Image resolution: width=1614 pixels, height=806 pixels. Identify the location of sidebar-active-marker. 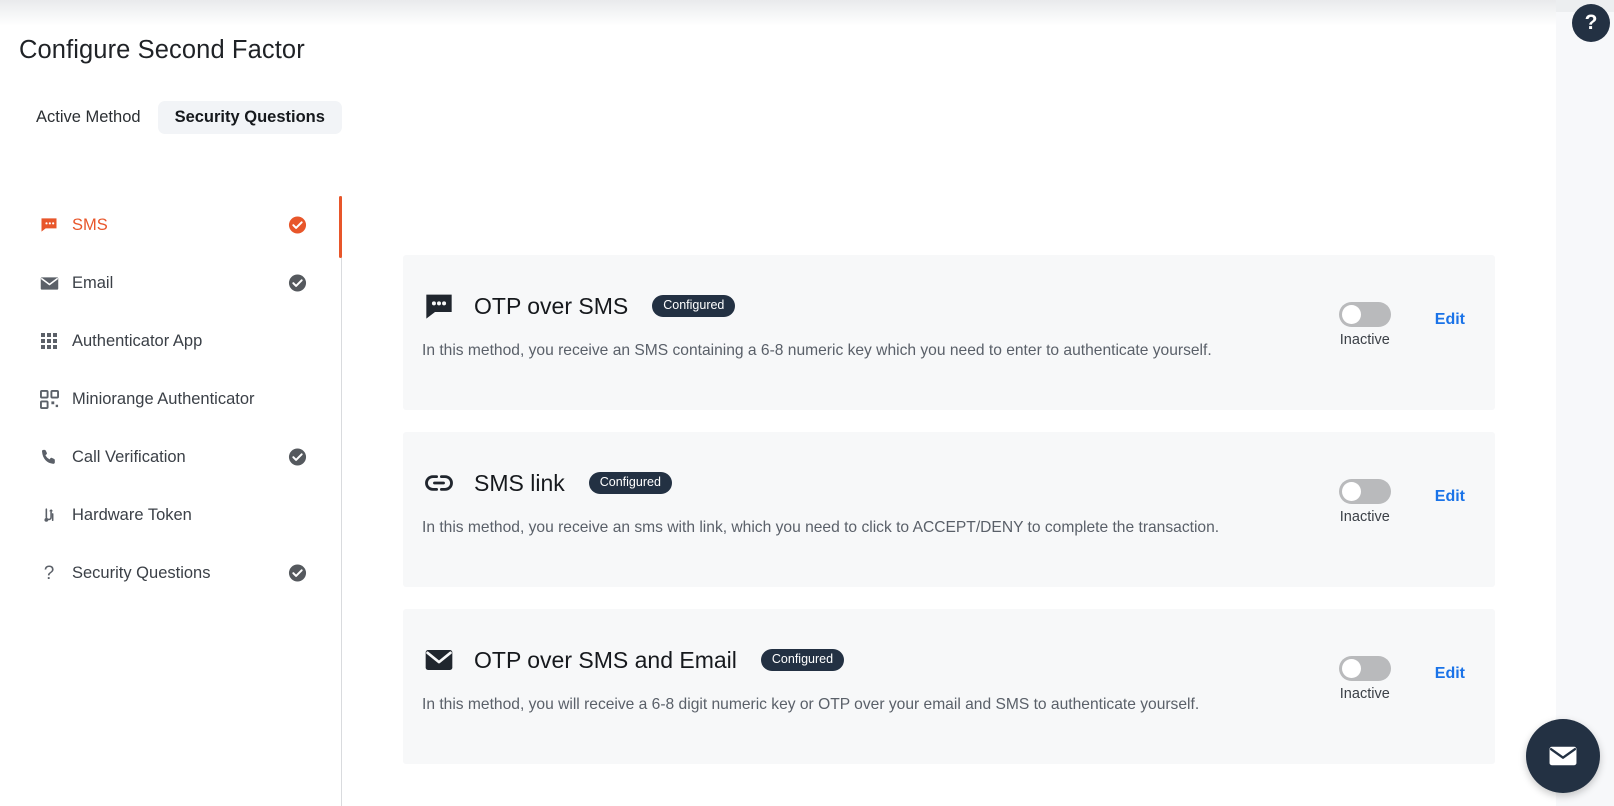
(340, 227).